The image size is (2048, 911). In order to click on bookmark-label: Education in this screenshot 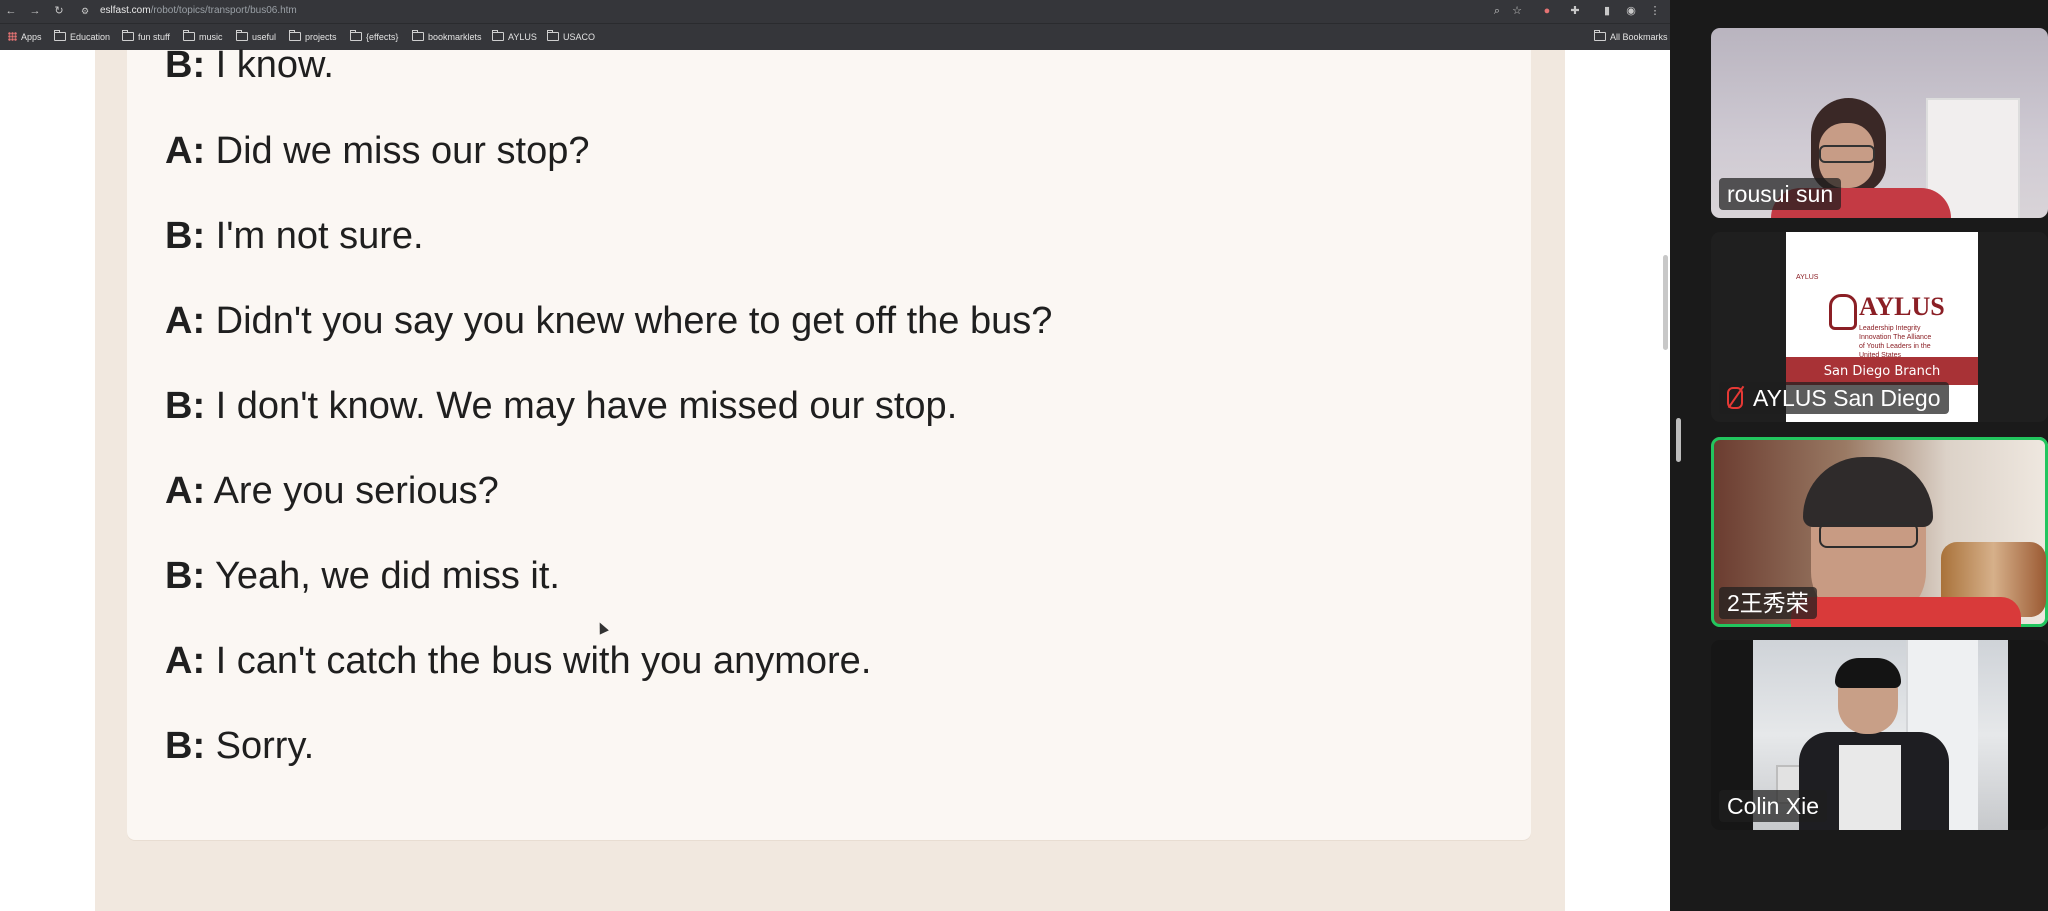, I will do `click(90, 37)`.